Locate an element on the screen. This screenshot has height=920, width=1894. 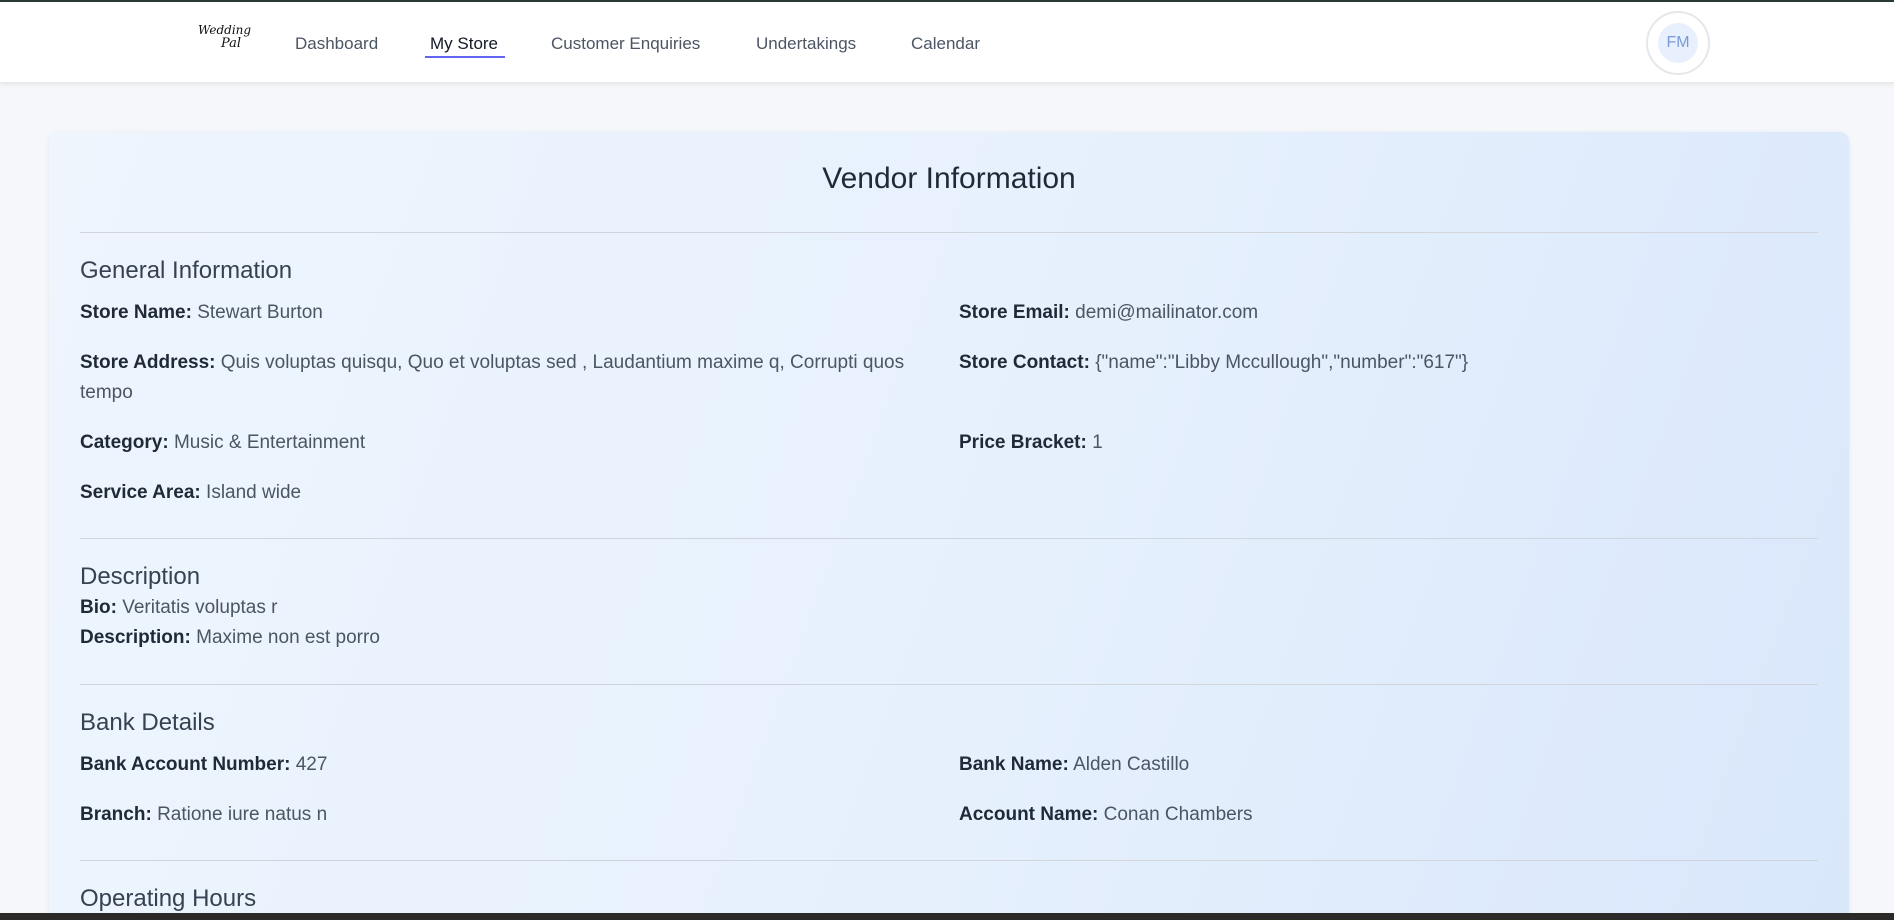
field-label: Bio: is located at coordinates (98, 607).